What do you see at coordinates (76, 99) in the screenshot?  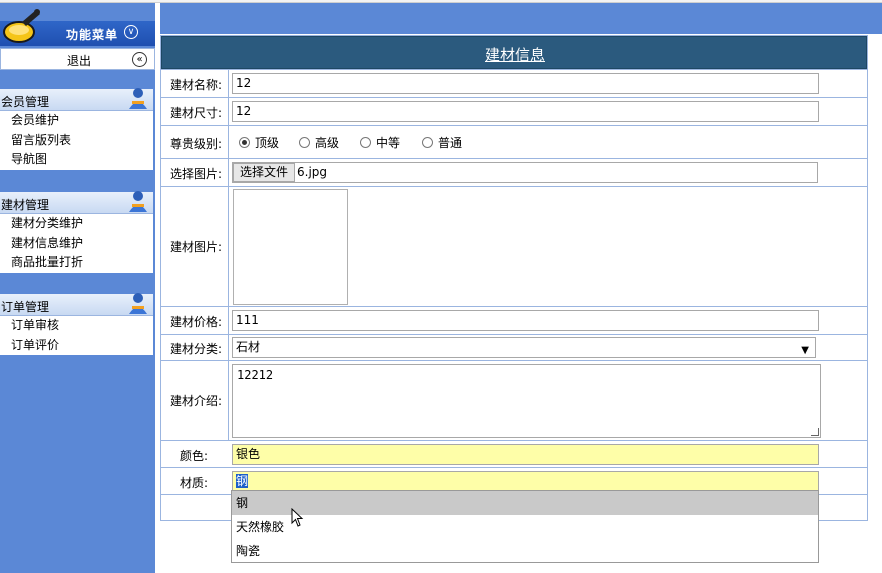 I see `group-header: 会员管理` at bounding box center [76, 99].